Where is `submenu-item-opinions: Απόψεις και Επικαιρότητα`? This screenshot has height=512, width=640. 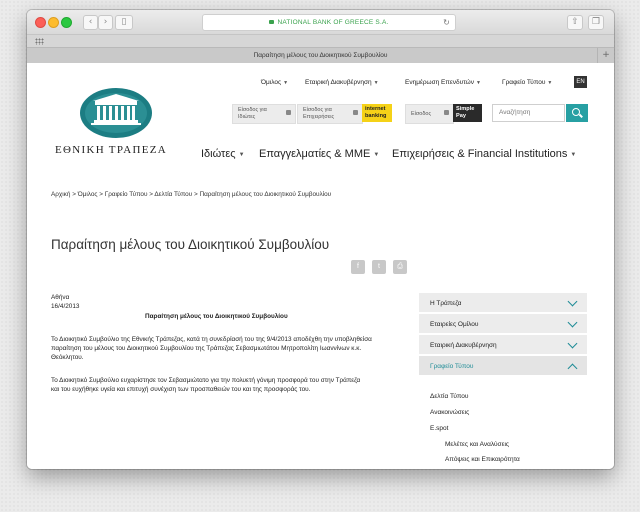
submenu-item-opinions: Απόψεις και Επικαιρότητα is located at coordinates (482, 459).